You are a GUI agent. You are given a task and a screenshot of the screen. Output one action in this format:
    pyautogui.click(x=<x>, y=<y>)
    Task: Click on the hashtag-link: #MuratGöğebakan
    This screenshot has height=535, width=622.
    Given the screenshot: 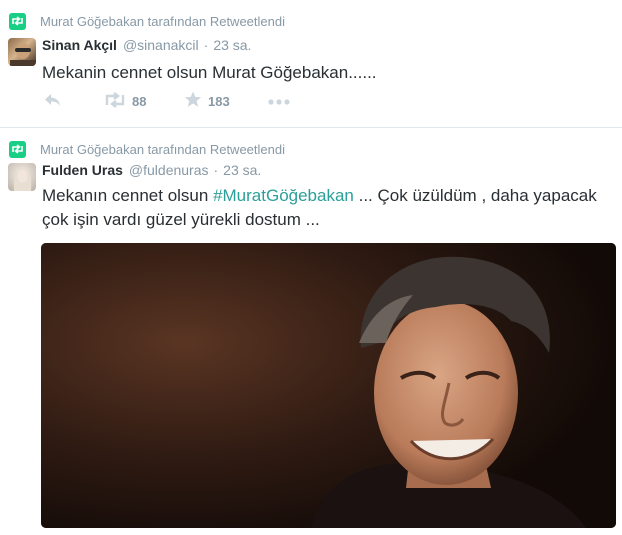 What is the action you would take?
    pyautogui.click(x=283, y=195)
    